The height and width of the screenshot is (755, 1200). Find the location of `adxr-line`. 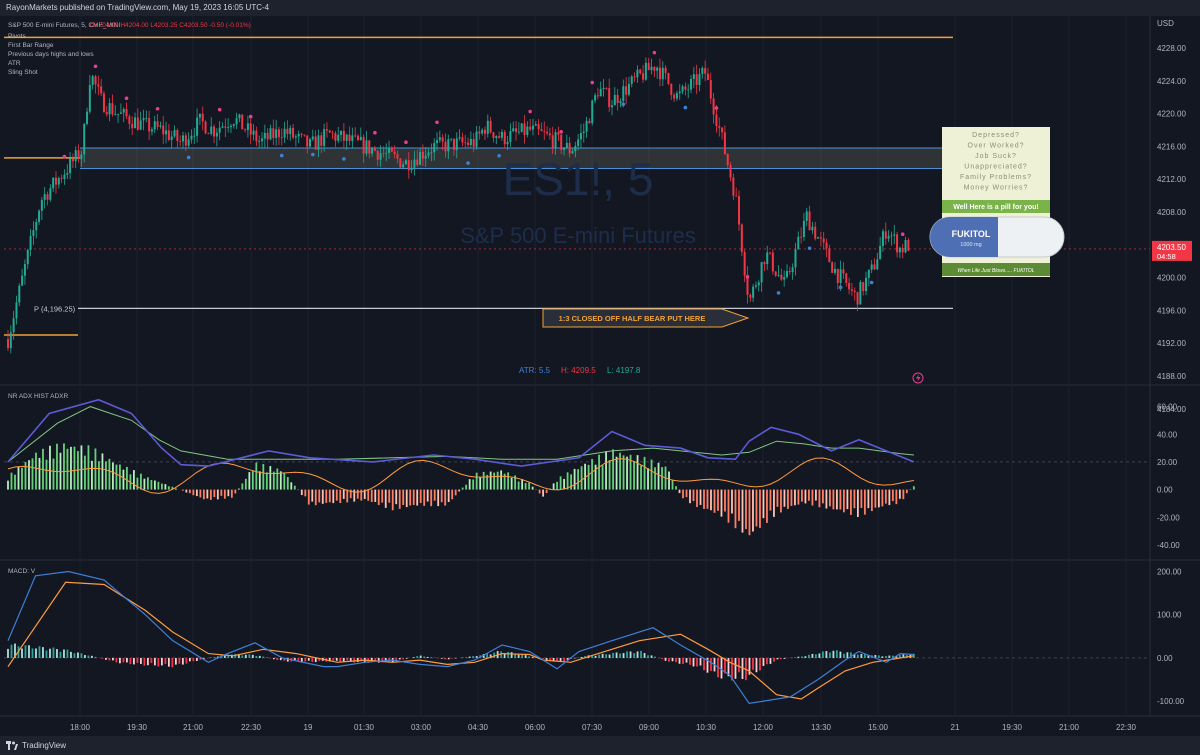

adxr-line is located at coordinates (460, 434).